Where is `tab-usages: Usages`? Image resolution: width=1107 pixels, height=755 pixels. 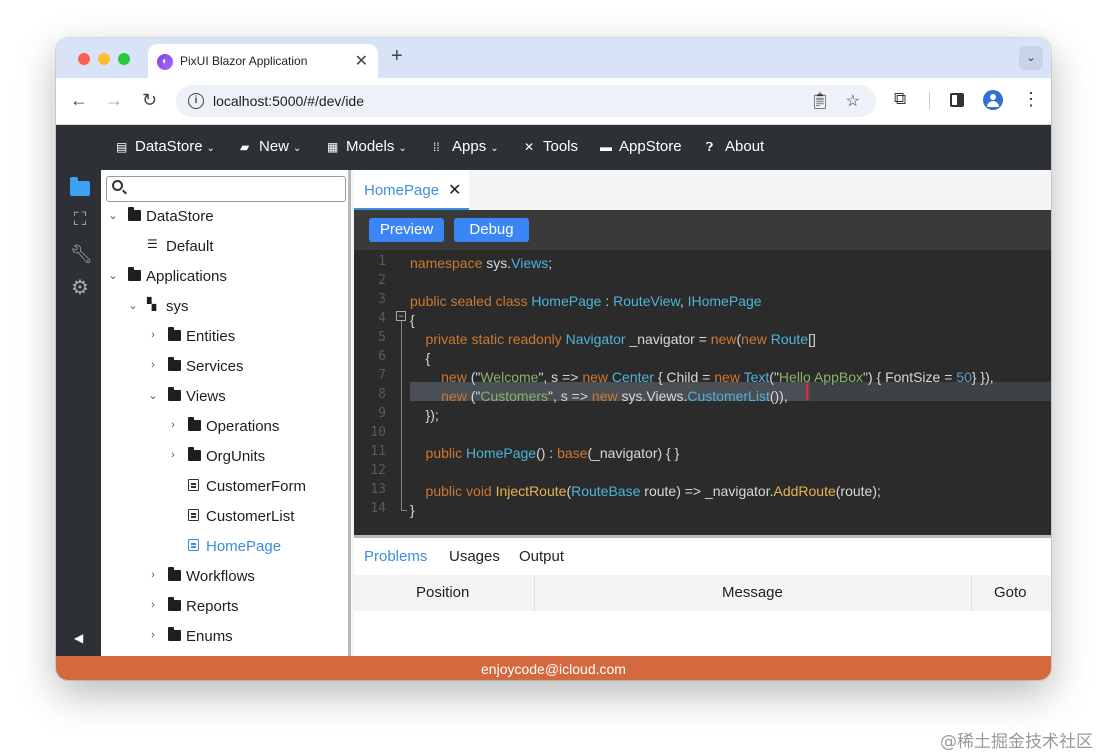
tab-usages: Usages is located at coordinates (474, 556).